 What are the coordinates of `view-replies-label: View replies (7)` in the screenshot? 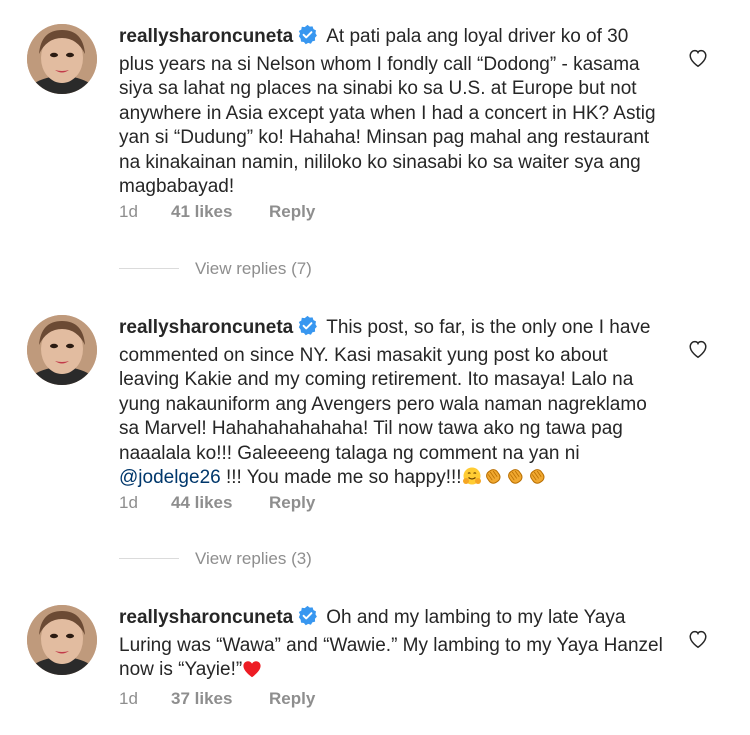 It's located at (253, 268).